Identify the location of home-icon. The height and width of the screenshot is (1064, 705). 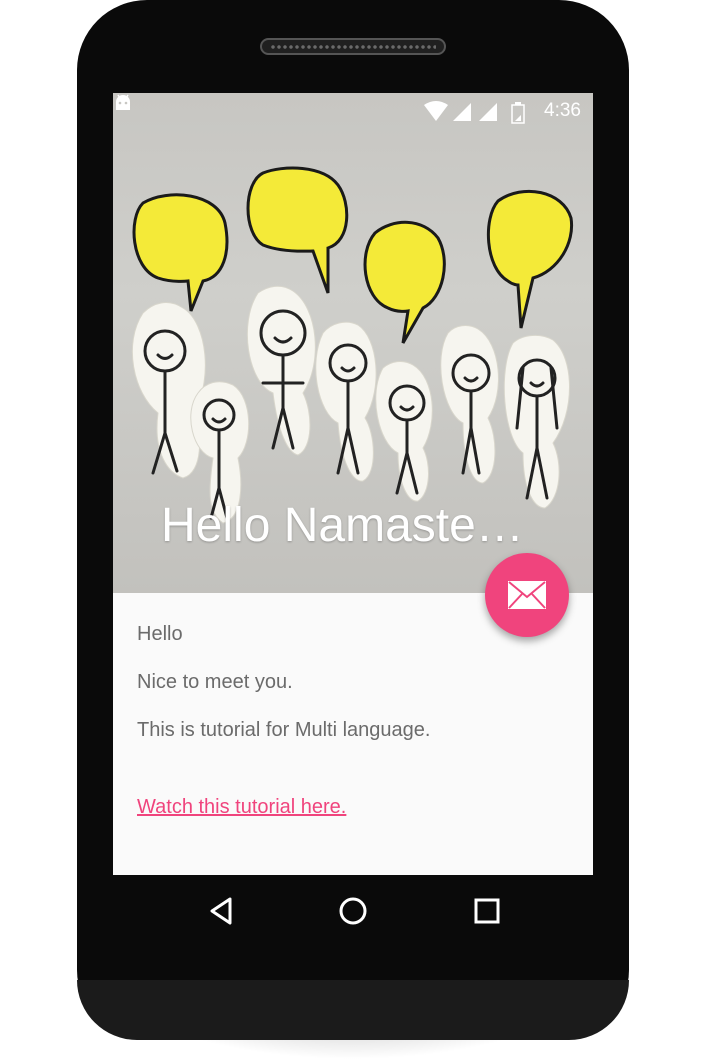
(353, 911).